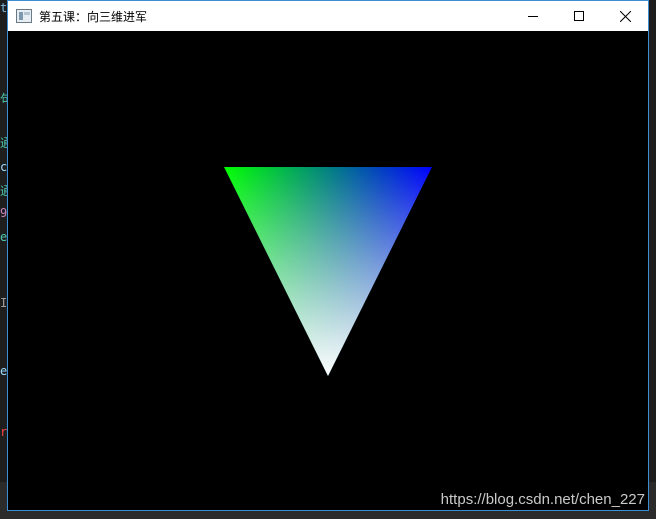 The height and width of the screenshot is (519, 656). Describe the element at coordinates (24, 16) in the screenshot. I see `app-window-icon` at that location.